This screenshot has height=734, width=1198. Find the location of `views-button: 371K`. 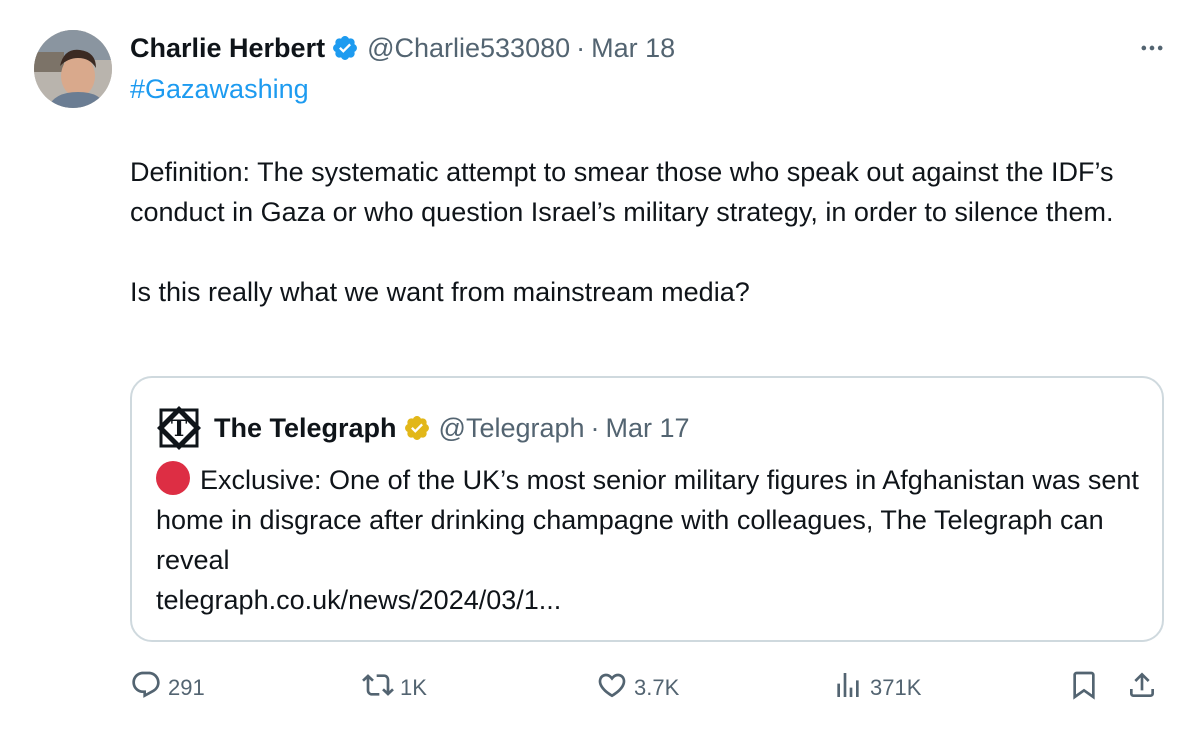

views-button: 371K is located at coordinates (876, 688).